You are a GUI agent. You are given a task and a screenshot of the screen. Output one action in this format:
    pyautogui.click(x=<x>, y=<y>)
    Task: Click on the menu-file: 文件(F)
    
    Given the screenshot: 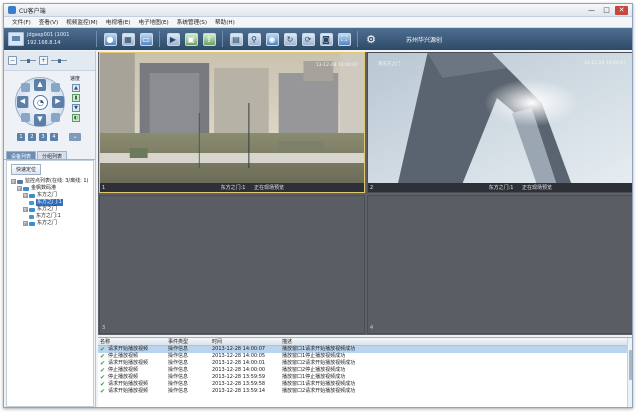 What is the action you would take?
    pyautogui.click(x=21, y=22)
    